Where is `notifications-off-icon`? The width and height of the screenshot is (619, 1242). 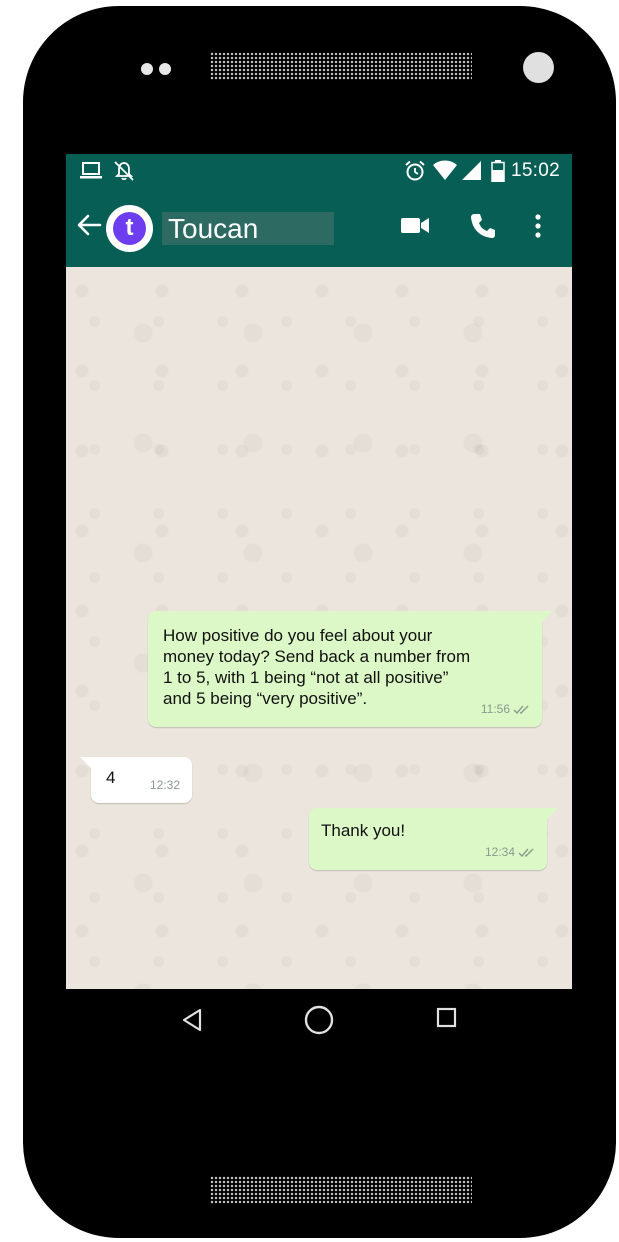 notifications-off-icon is located at coordinates (124, 171).